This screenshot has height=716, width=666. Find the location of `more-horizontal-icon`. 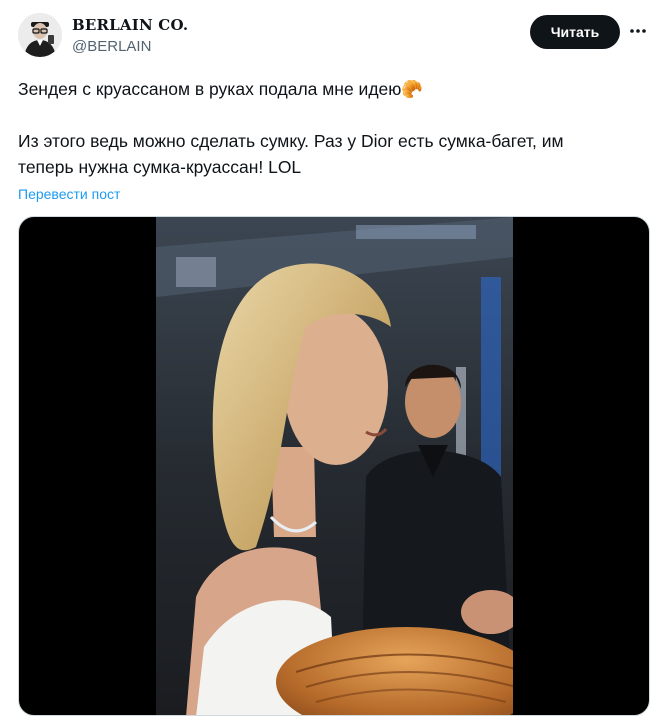

more-horizontal-icon is located at coordinates (638, 31).